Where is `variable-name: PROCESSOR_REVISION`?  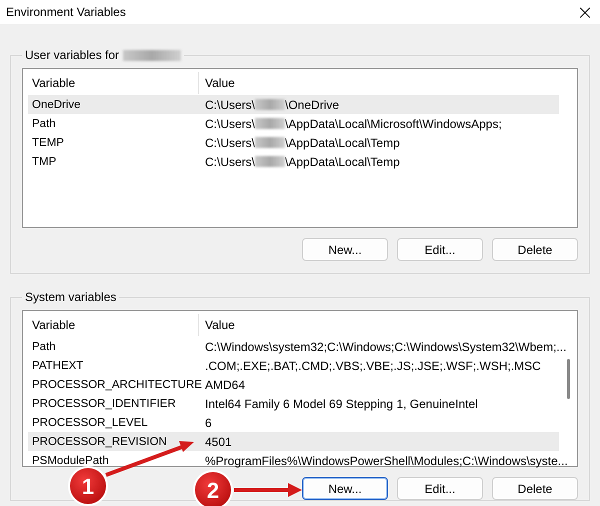 variable-name: PROCESSOR_REVISION is located at coordinates (99, 442).